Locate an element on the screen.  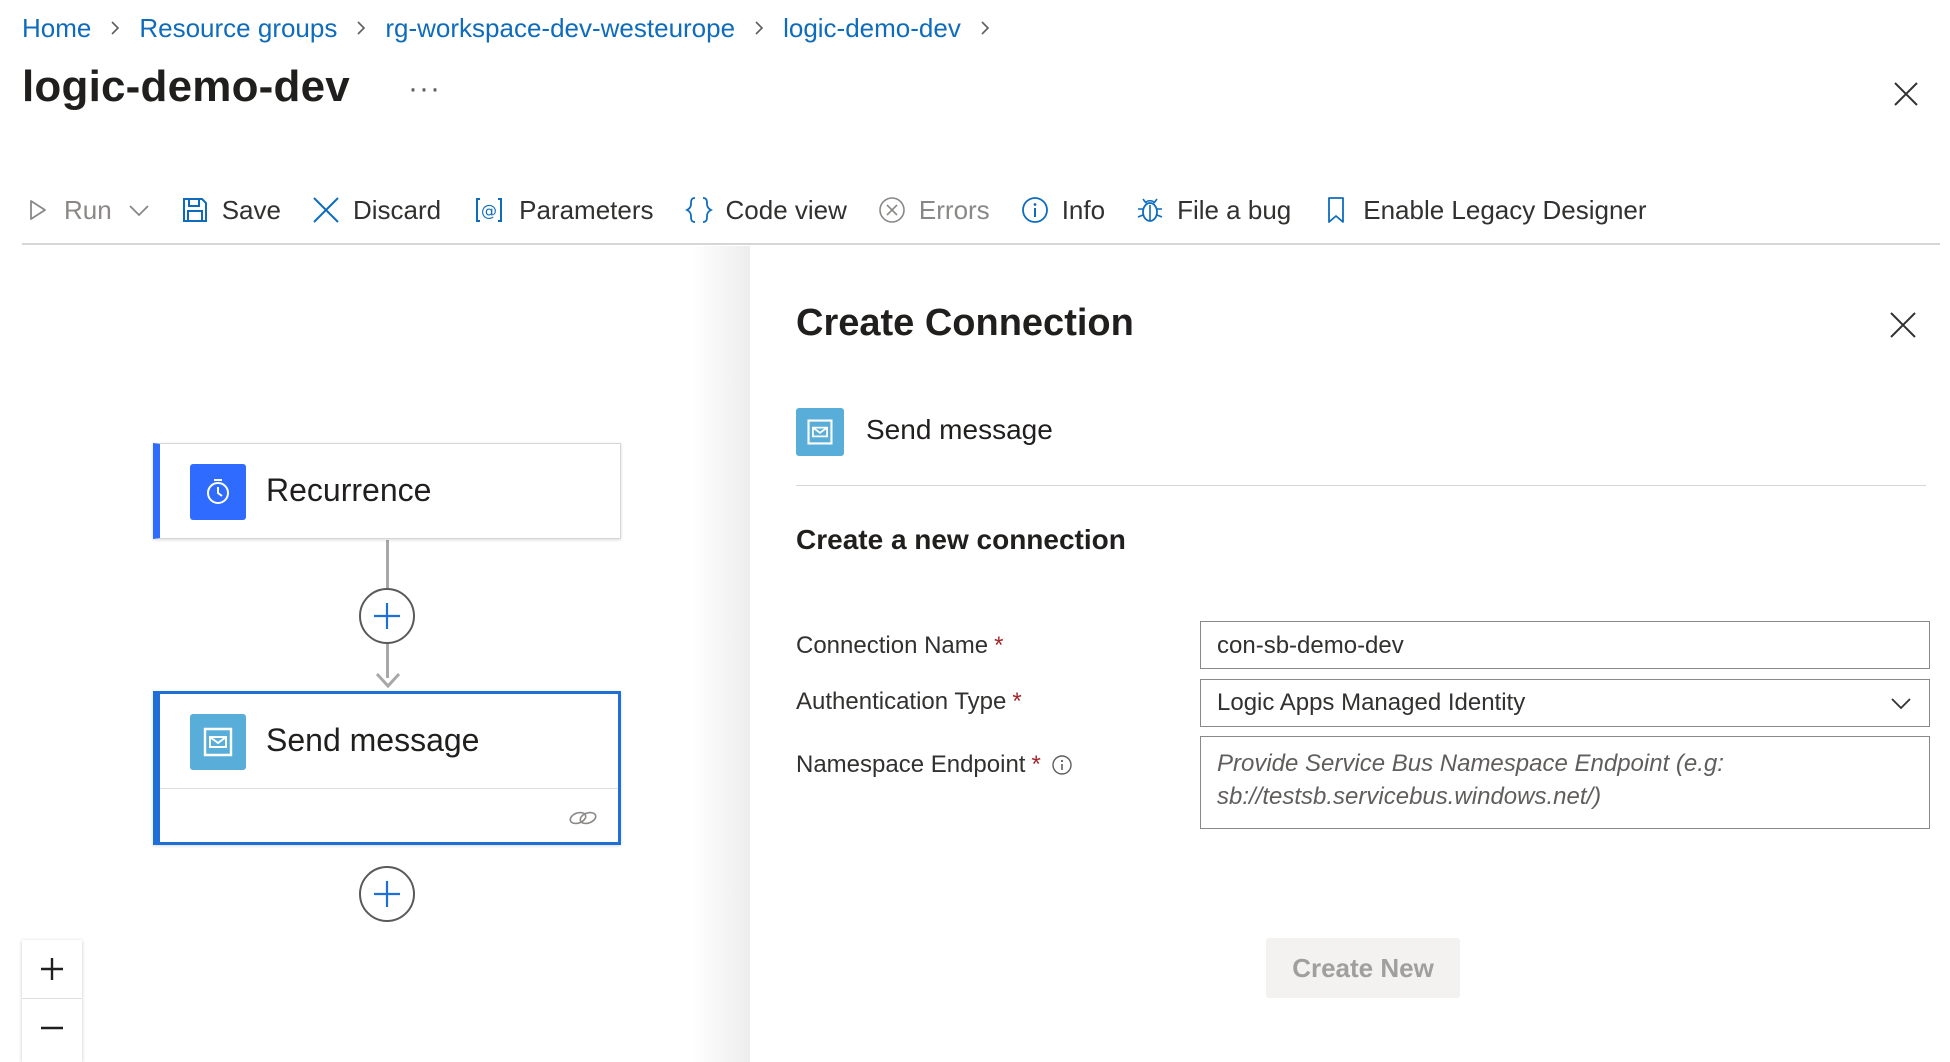
zoom-in-button is located at coordinates (52, 969).